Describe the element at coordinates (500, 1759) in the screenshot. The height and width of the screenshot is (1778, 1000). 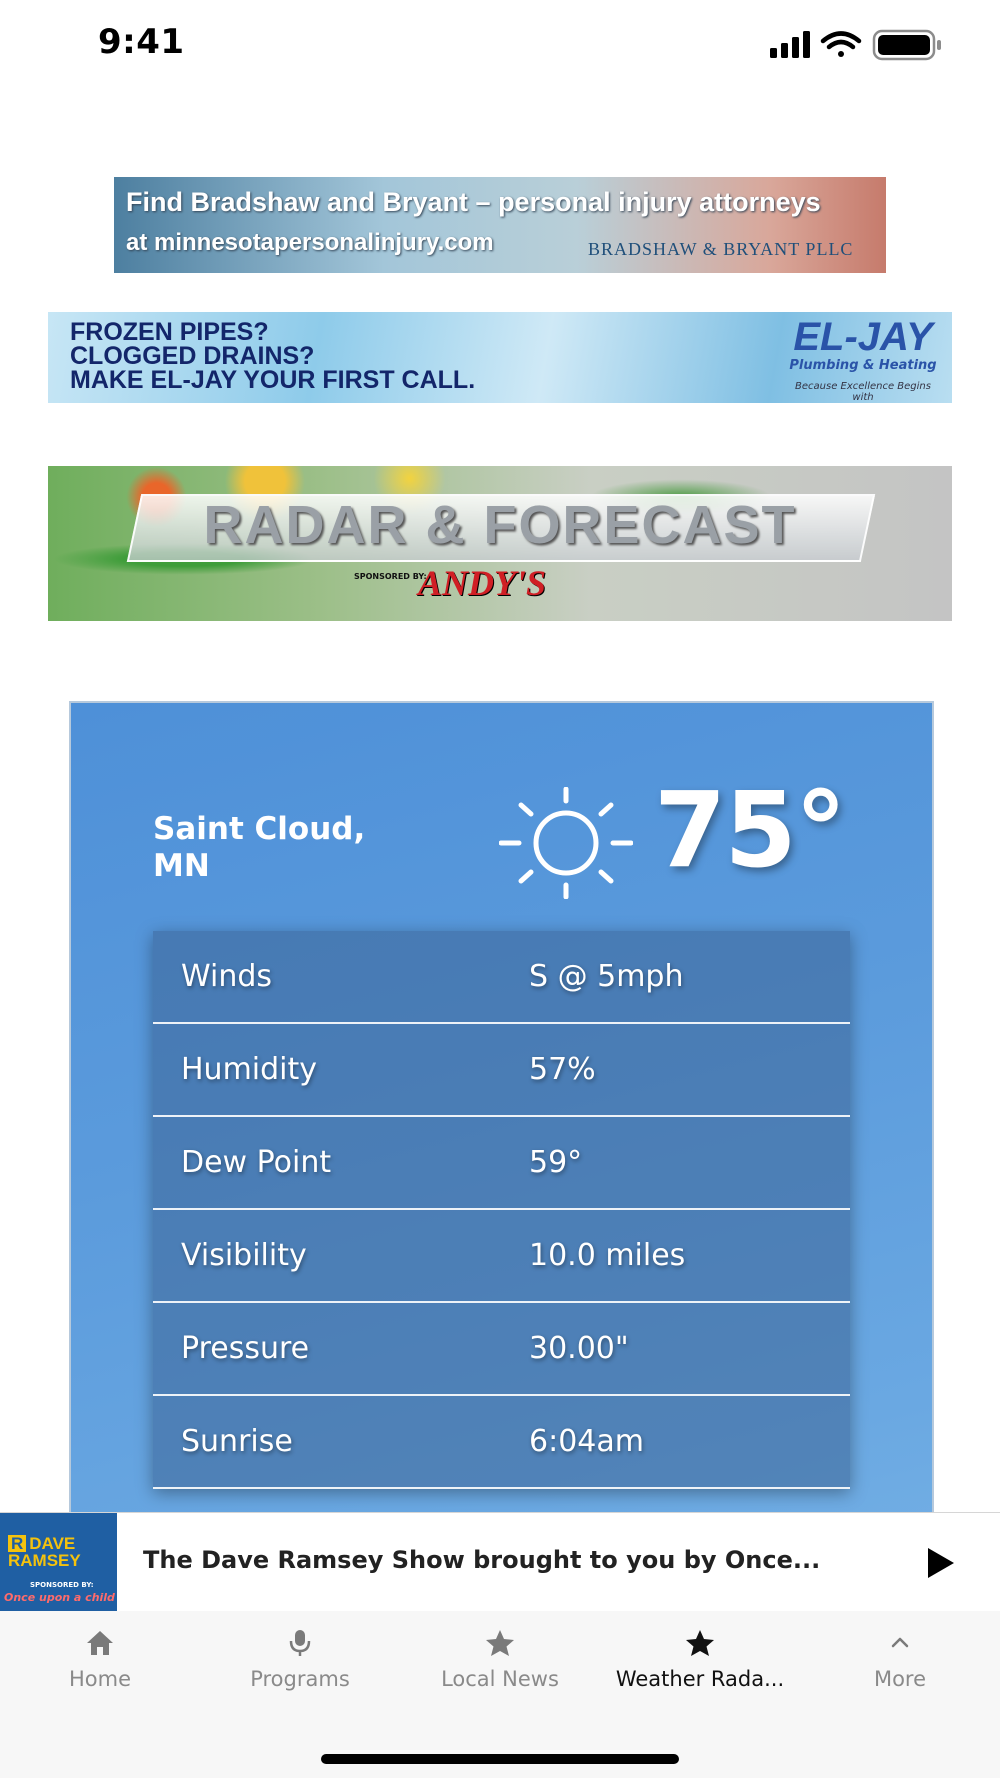
I see `home-indicator` at that location.